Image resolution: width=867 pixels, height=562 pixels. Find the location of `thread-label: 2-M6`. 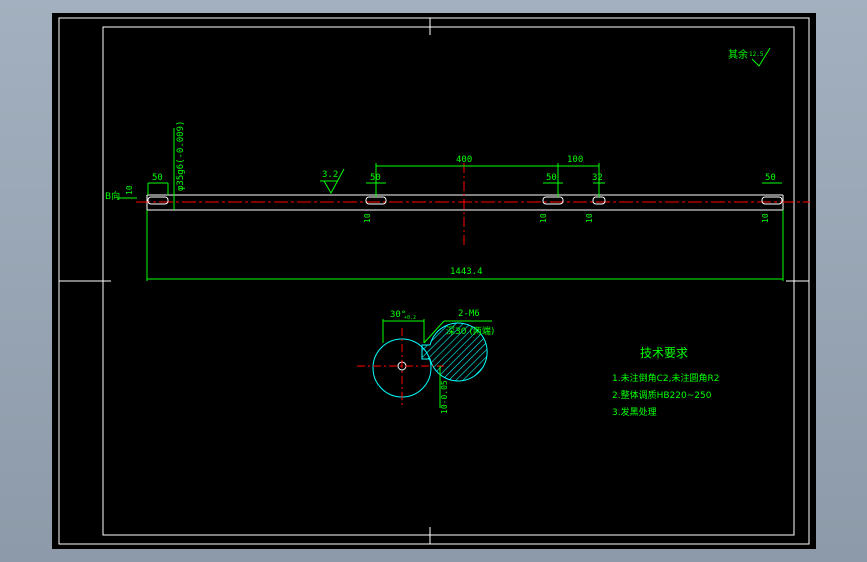

thread-label: 2-M6 is located at coordinates (469, 314).